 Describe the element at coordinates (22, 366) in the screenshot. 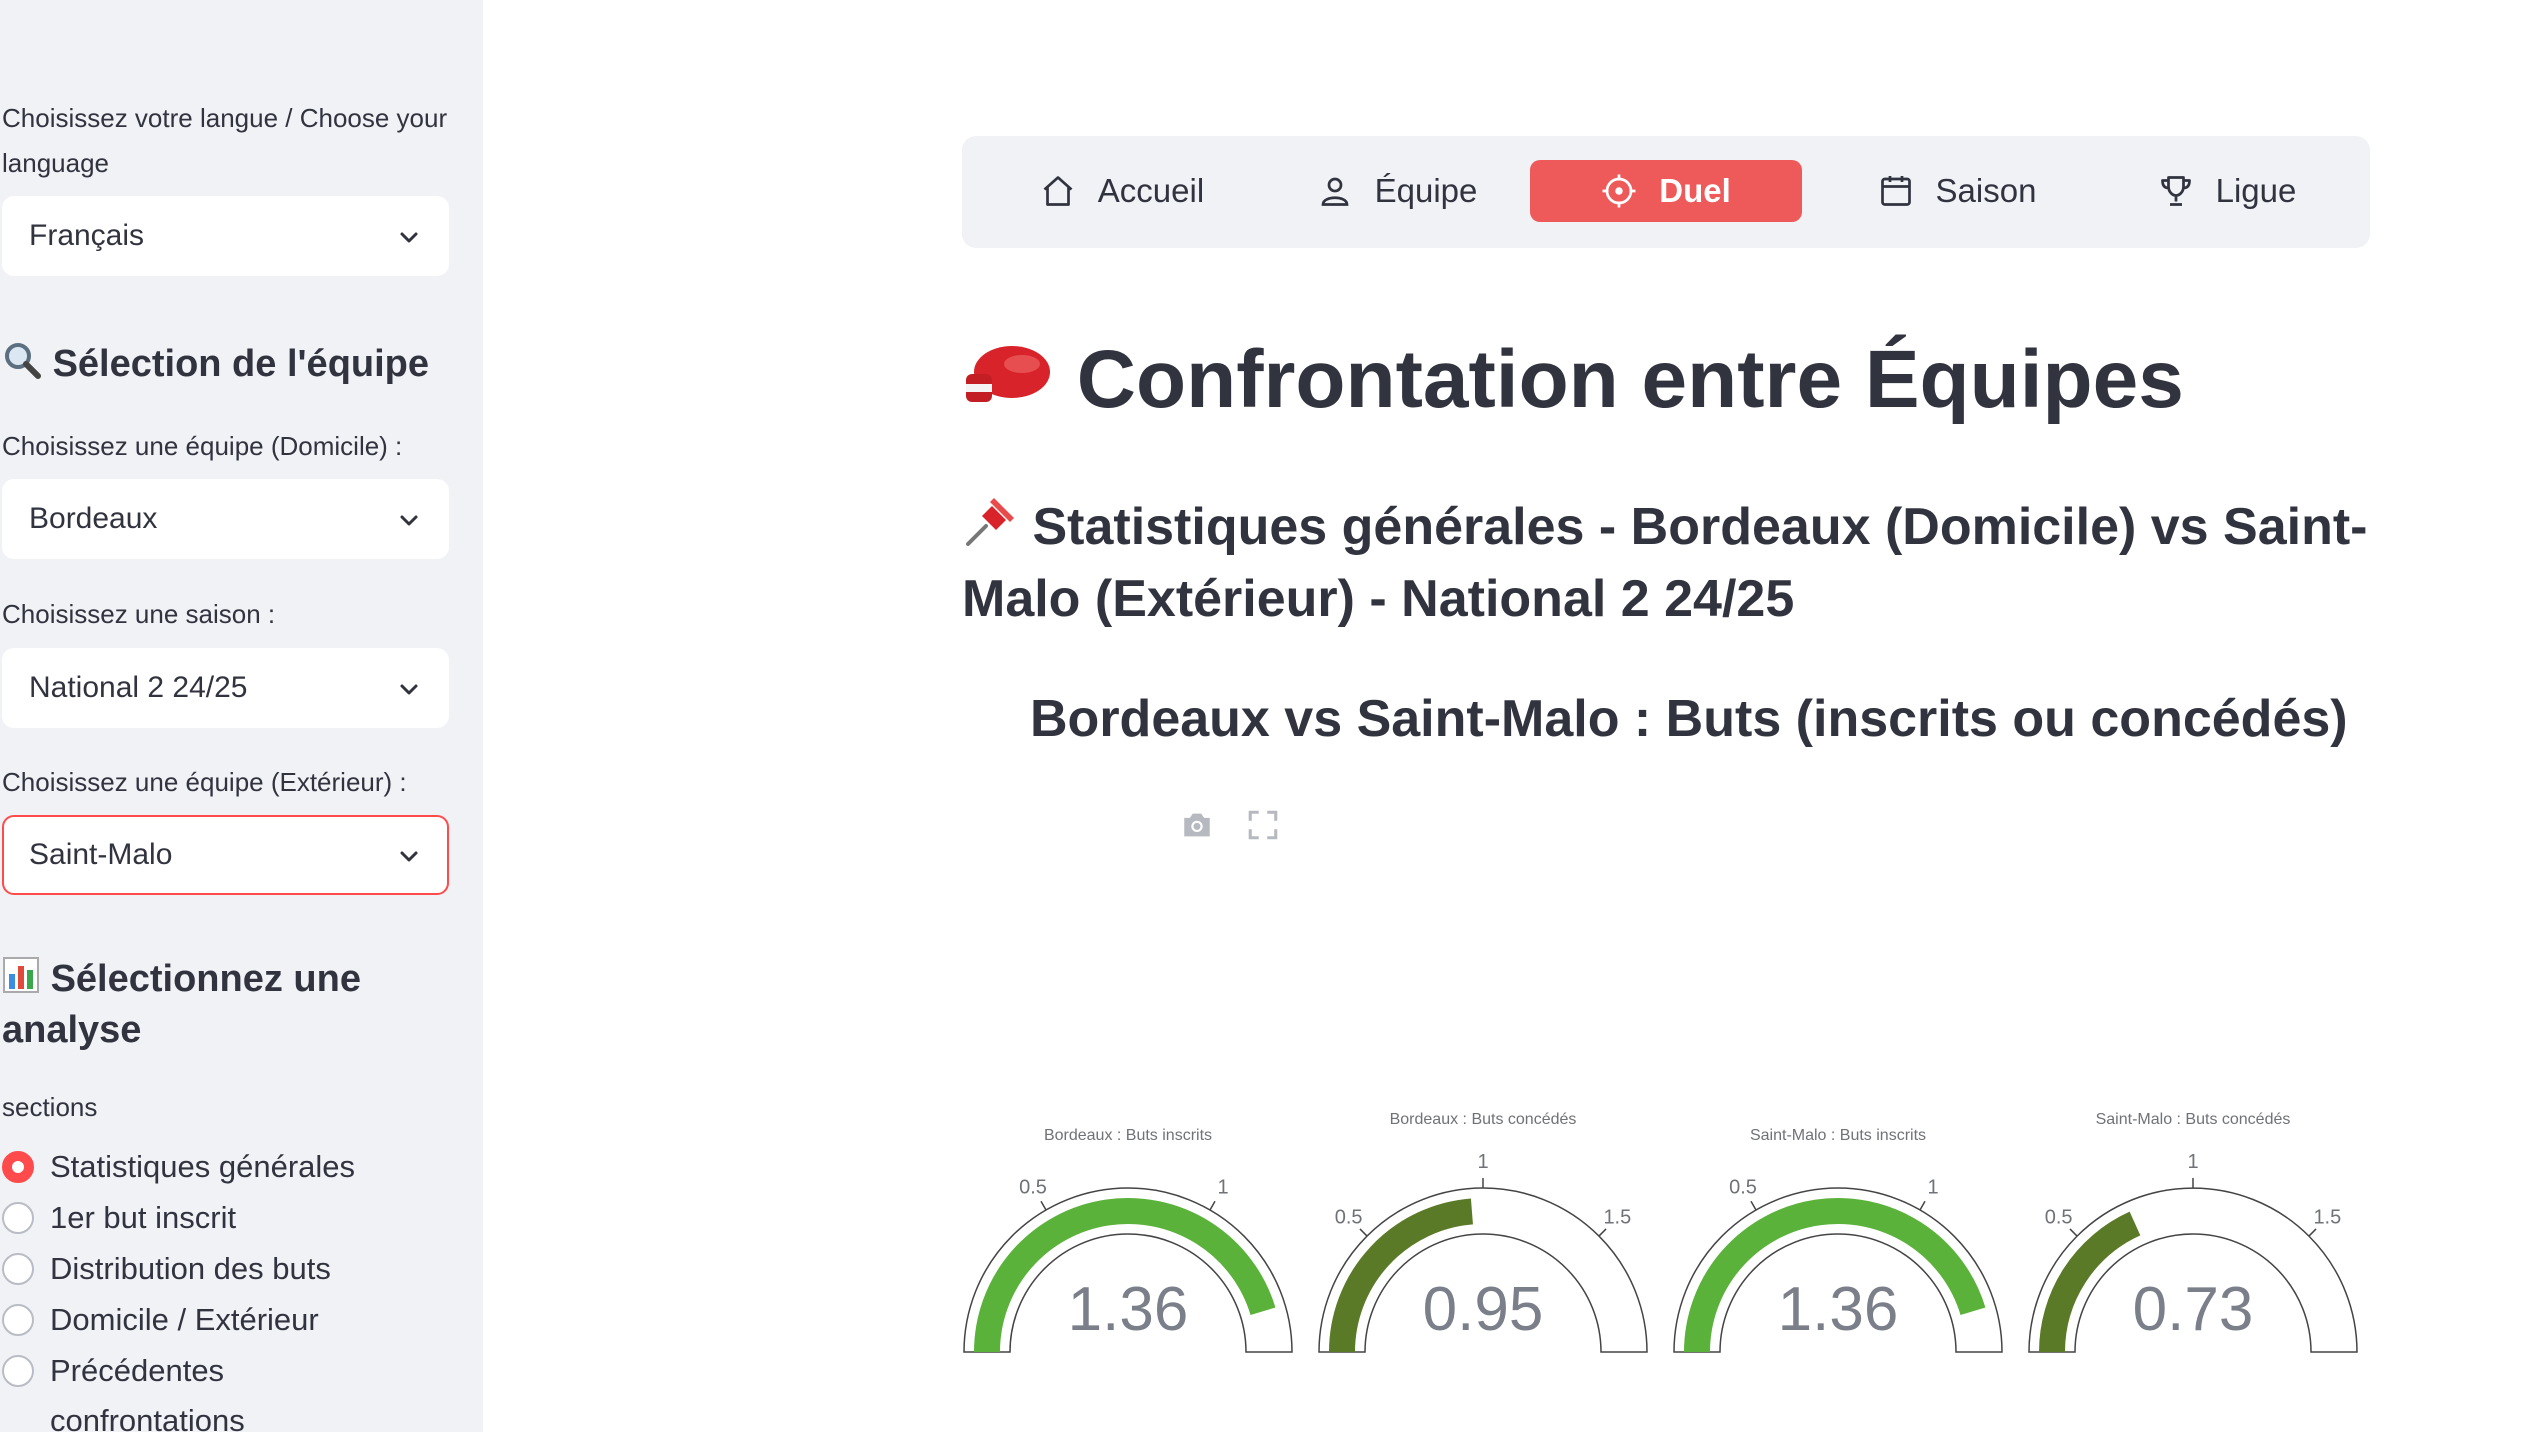

I see `magnifier-icon` at that location.